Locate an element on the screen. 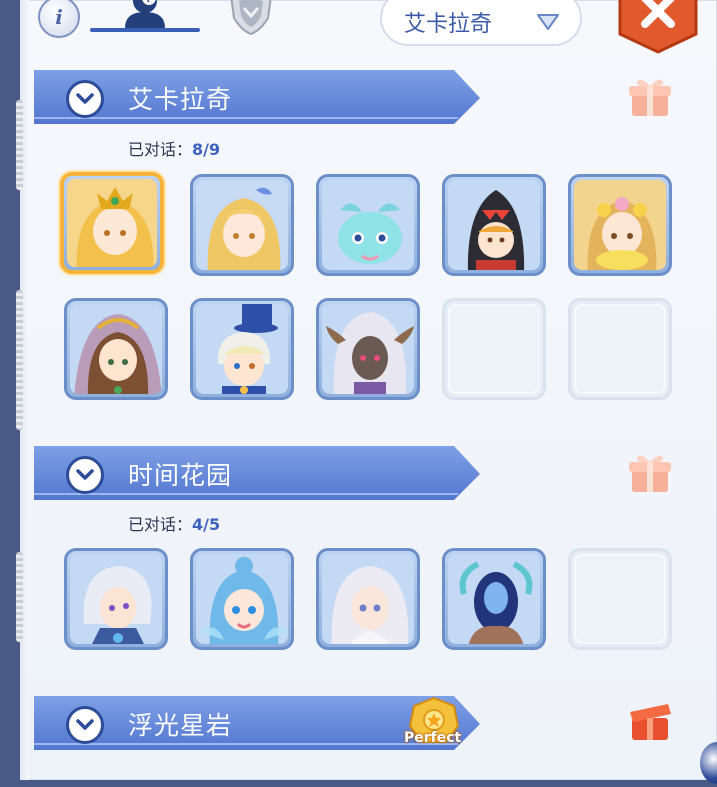  section-header: 时间花园 is located at coordinates (258, 473).